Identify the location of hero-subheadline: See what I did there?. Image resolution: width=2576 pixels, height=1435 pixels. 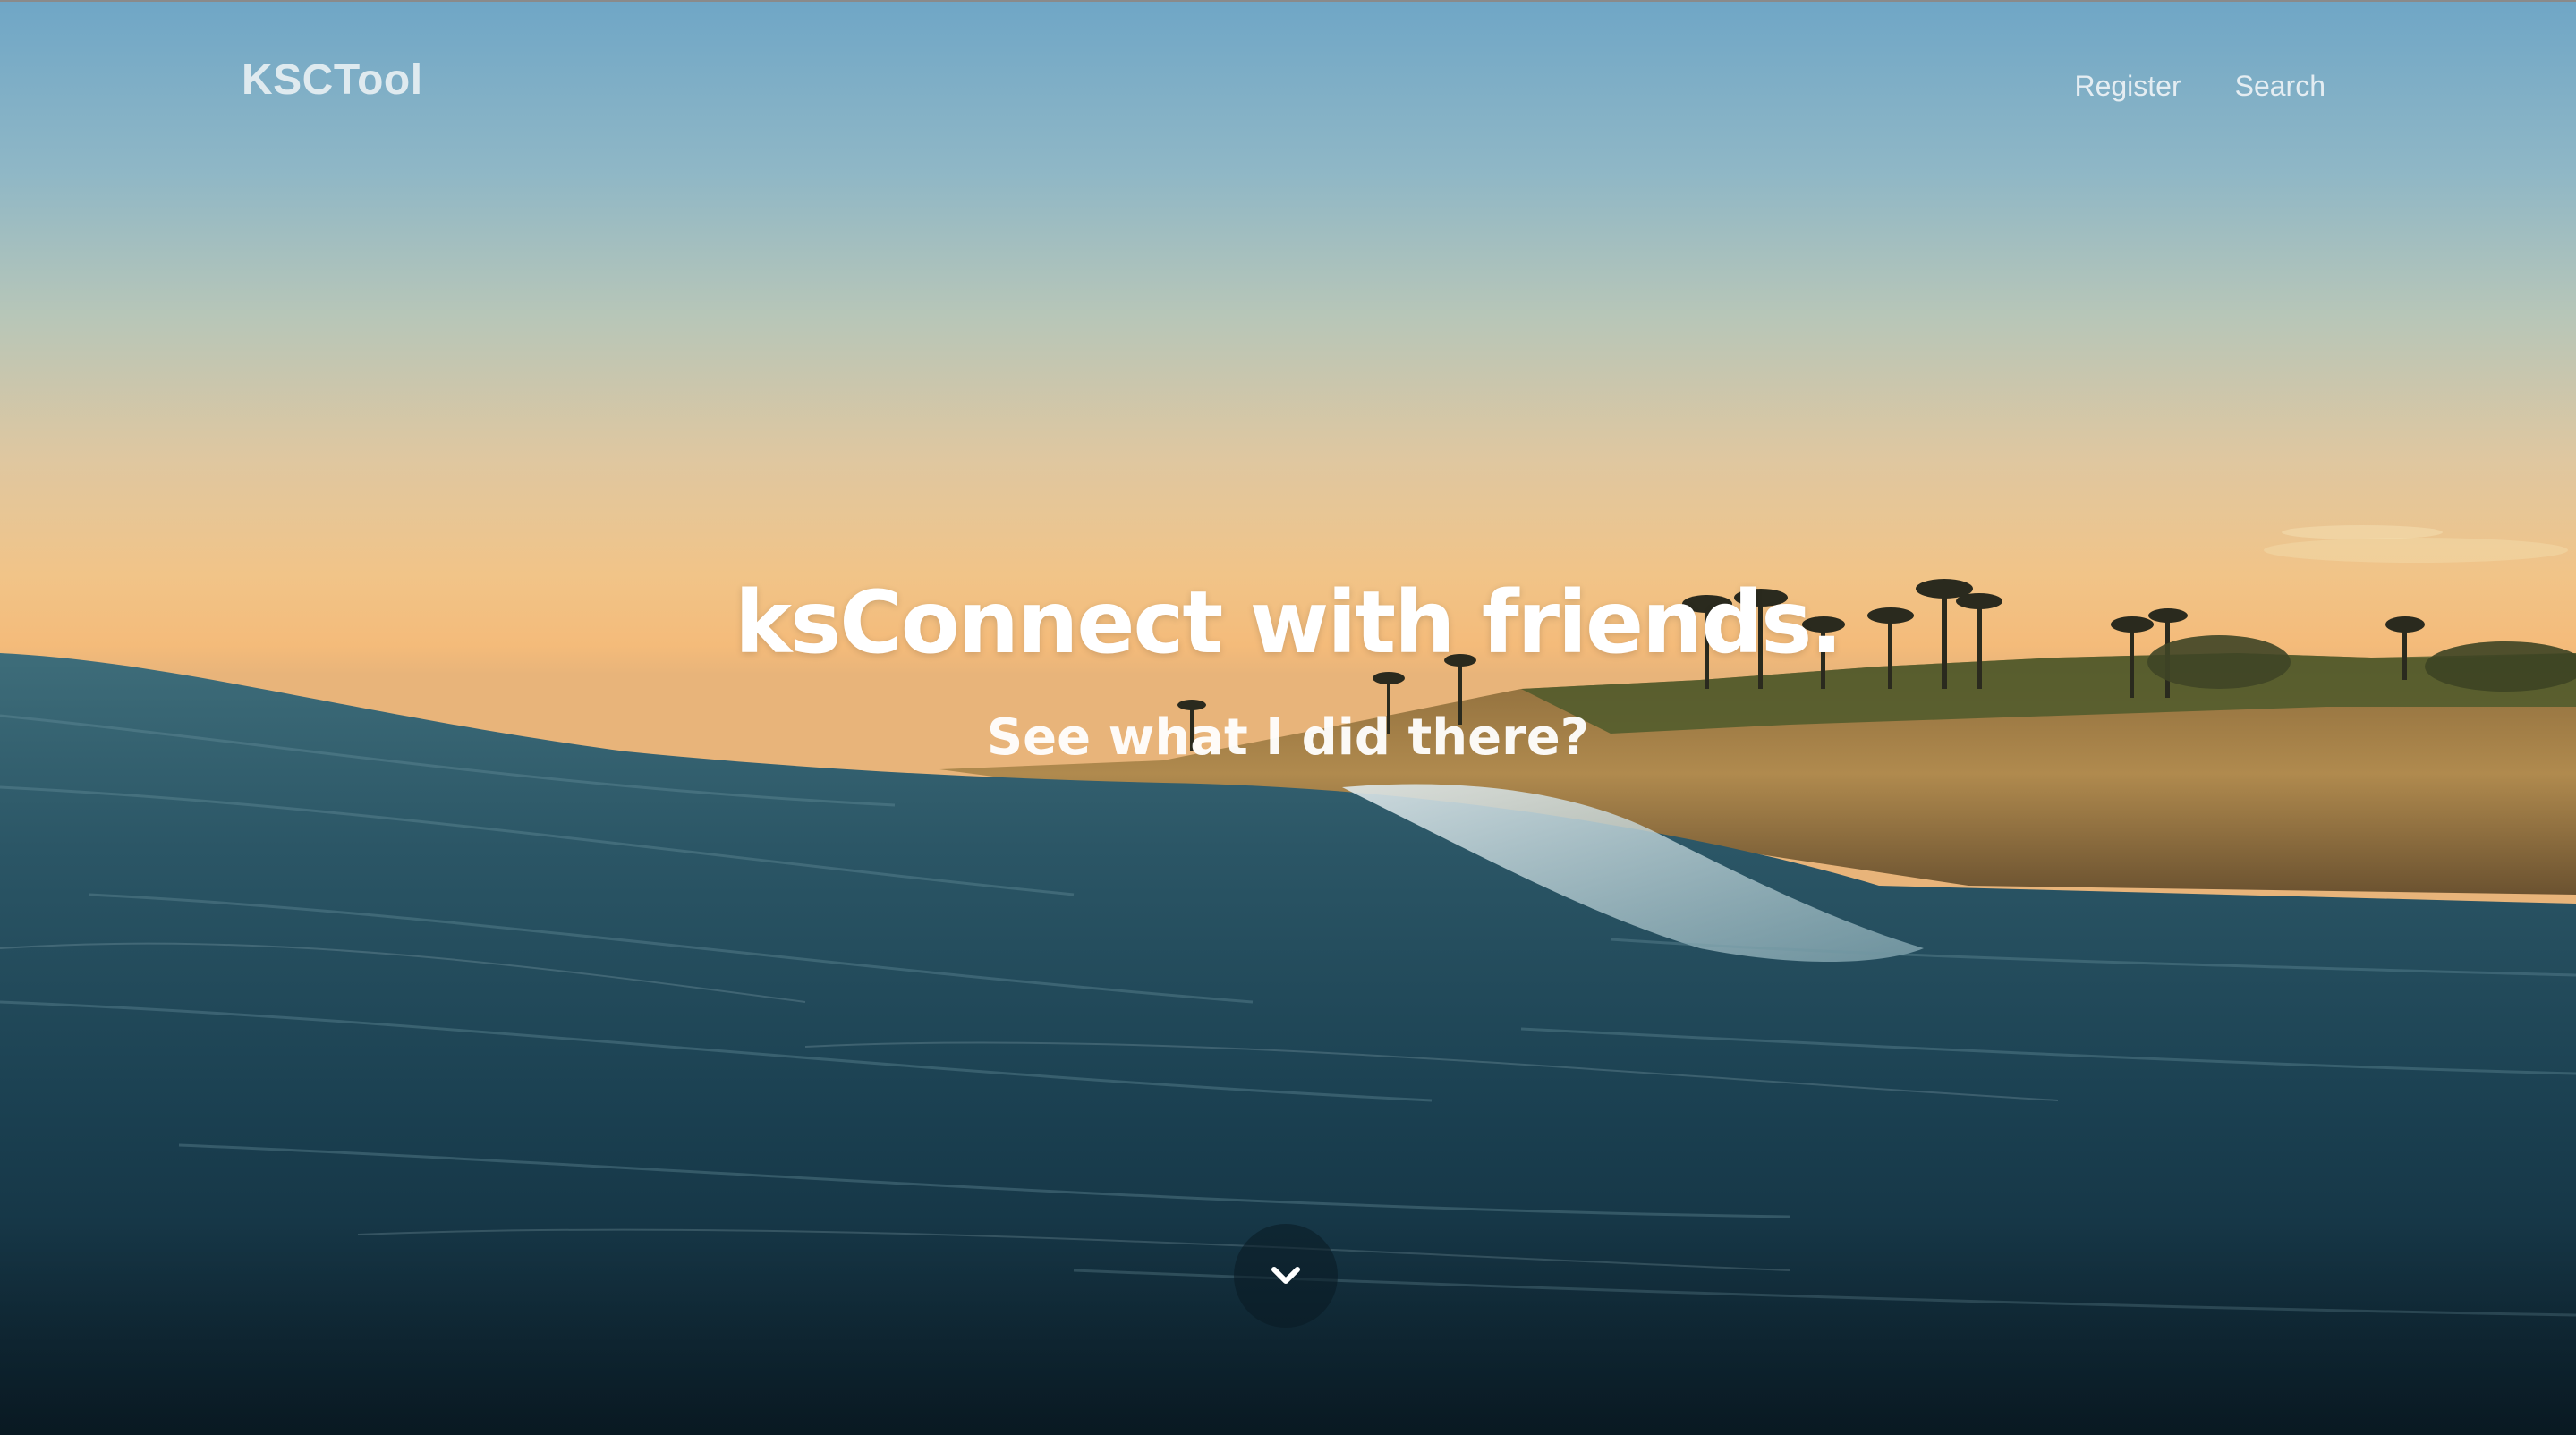
(1288, 738).